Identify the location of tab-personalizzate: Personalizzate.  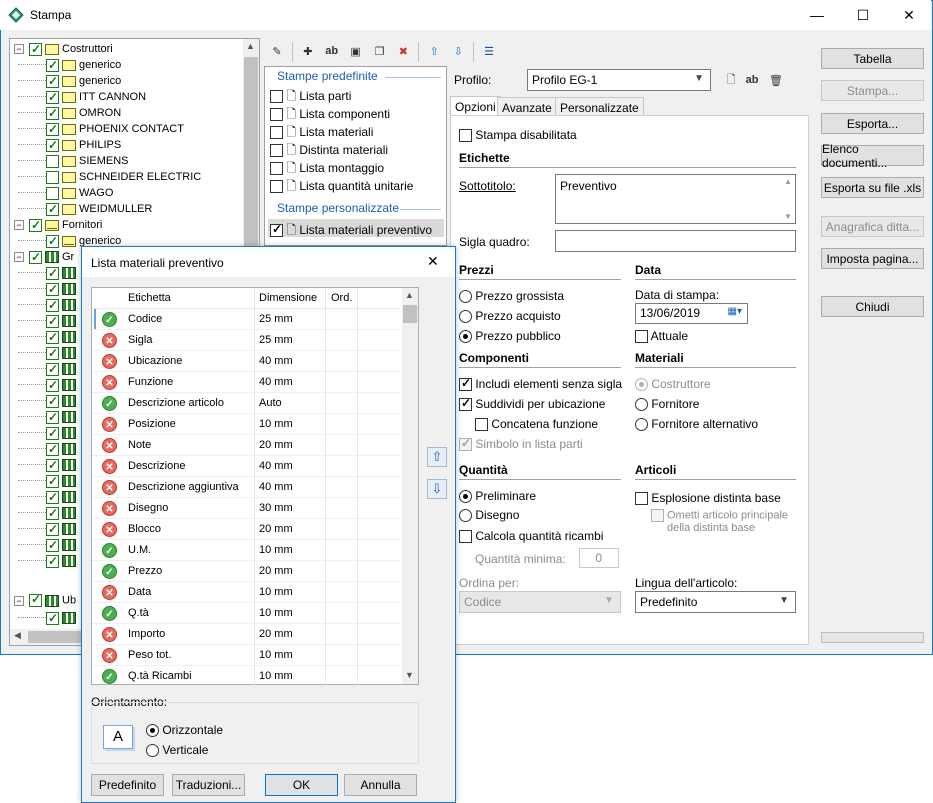
(599, 106).